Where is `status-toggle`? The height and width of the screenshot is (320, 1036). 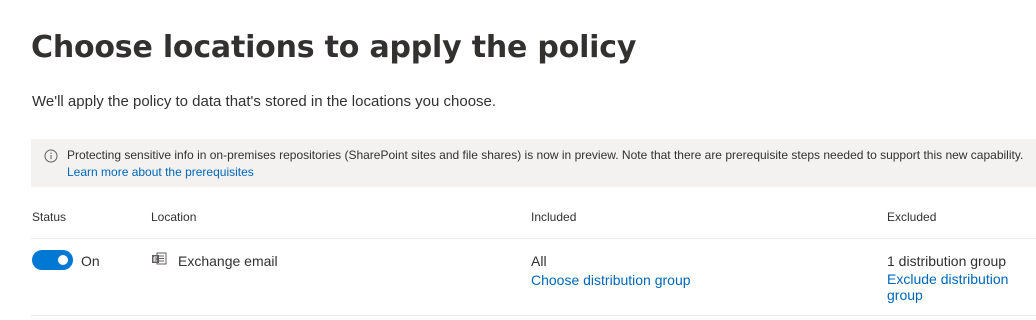
status-toggle is located at coordinates (52, 260).